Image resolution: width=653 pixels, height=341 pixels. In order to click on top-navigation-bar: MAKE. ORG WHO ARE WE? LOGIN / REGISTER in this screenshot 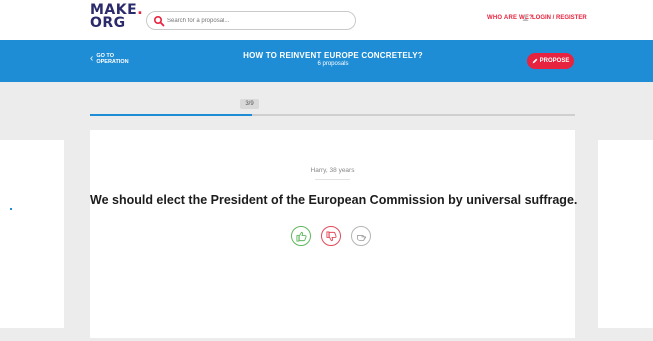, I will do `click(326, 20)`.